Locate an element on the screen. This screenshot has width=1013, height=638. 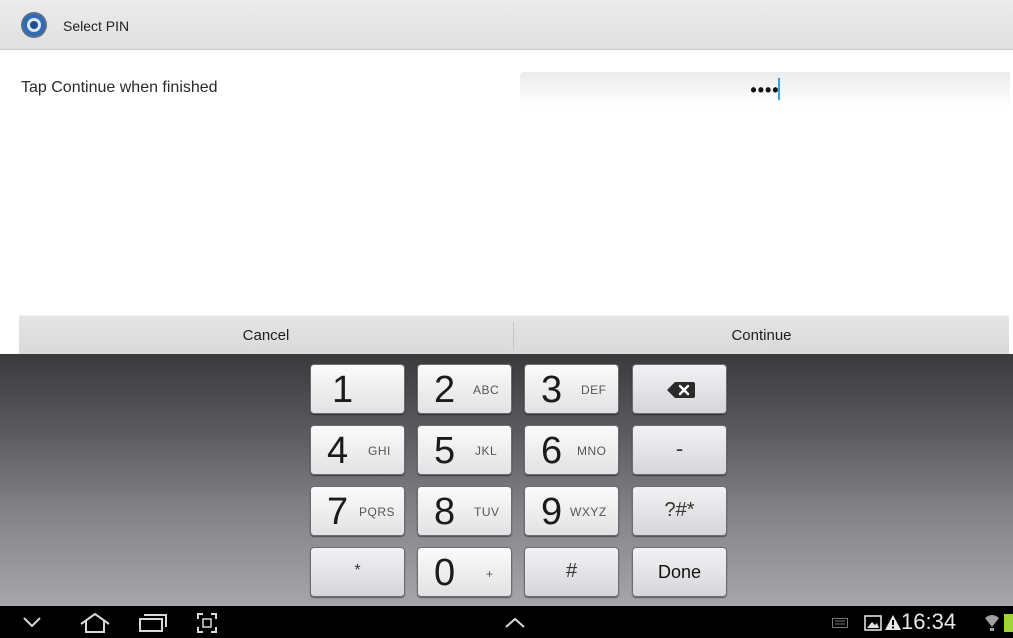
backspace-icon is located at coordinates (681, 390).